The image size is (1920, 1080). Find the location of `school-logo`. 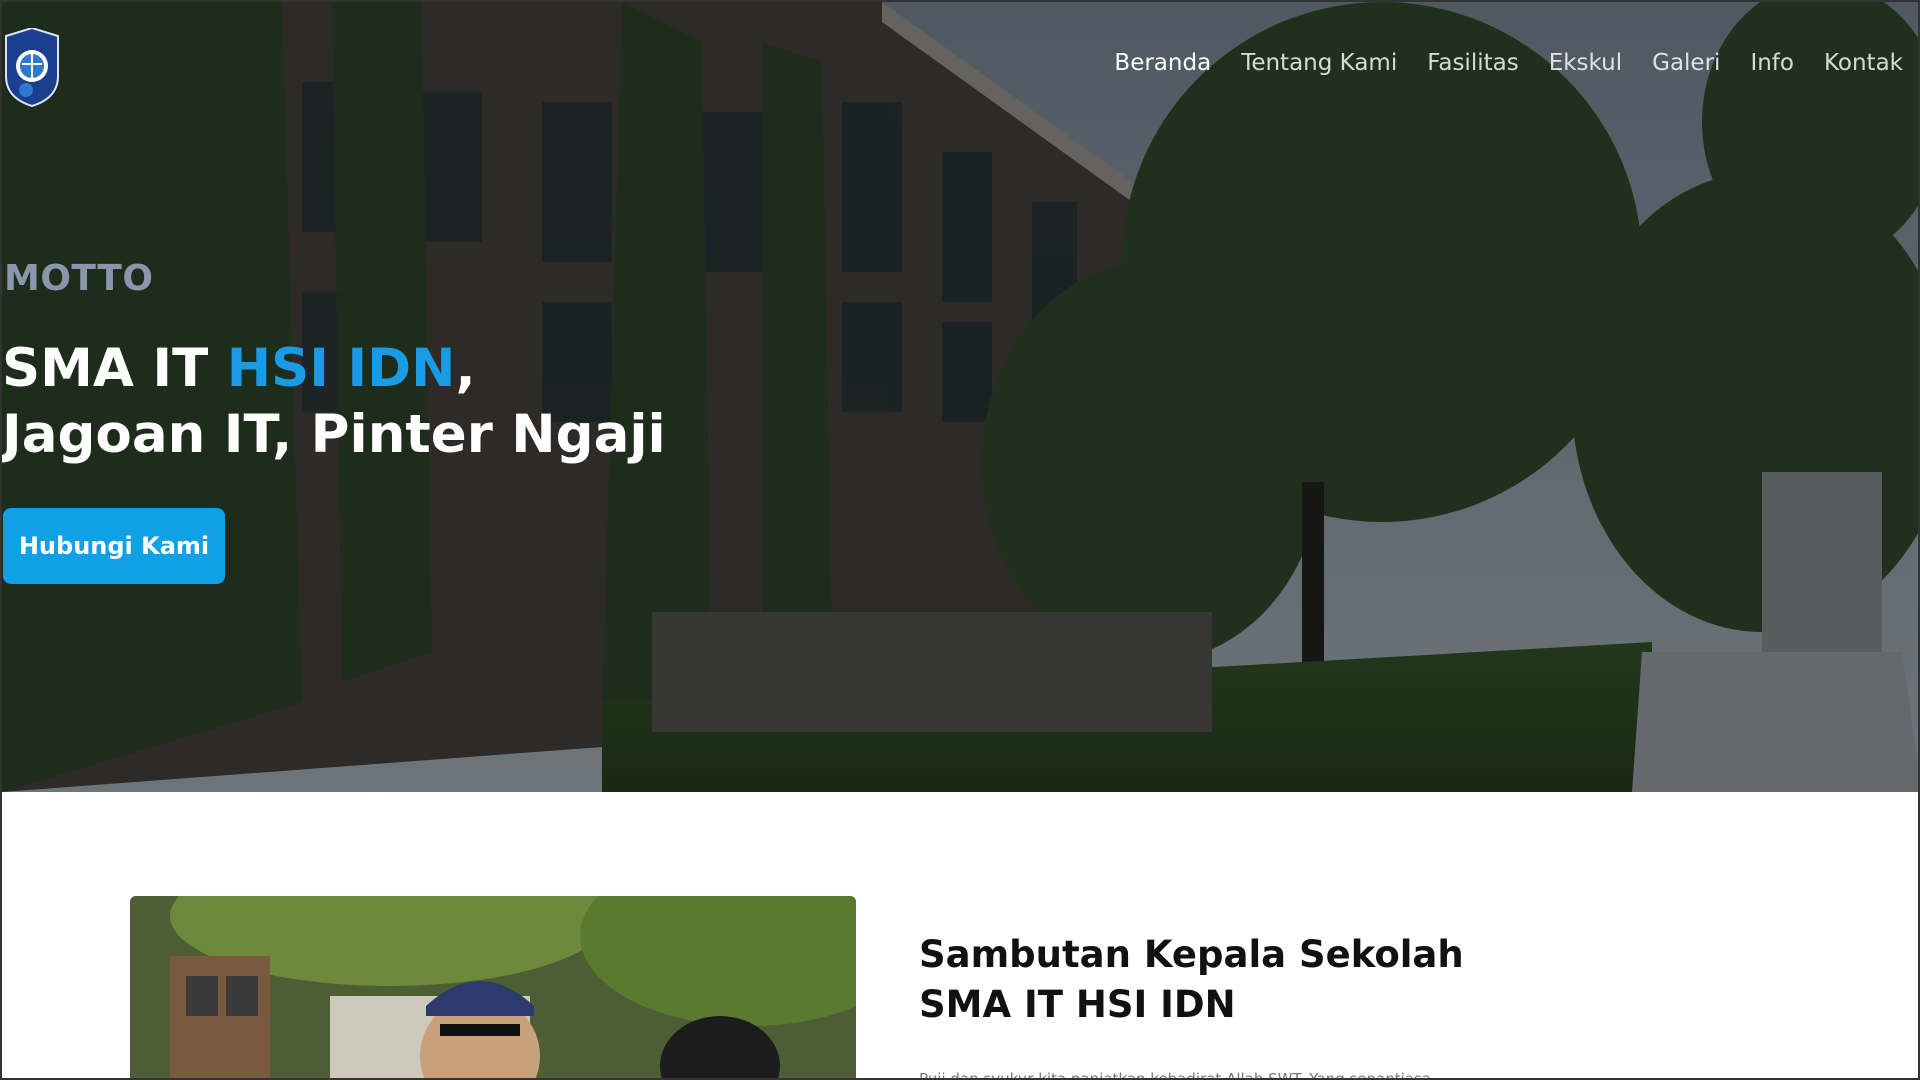

school-logo is located at coordinates (32, 67).